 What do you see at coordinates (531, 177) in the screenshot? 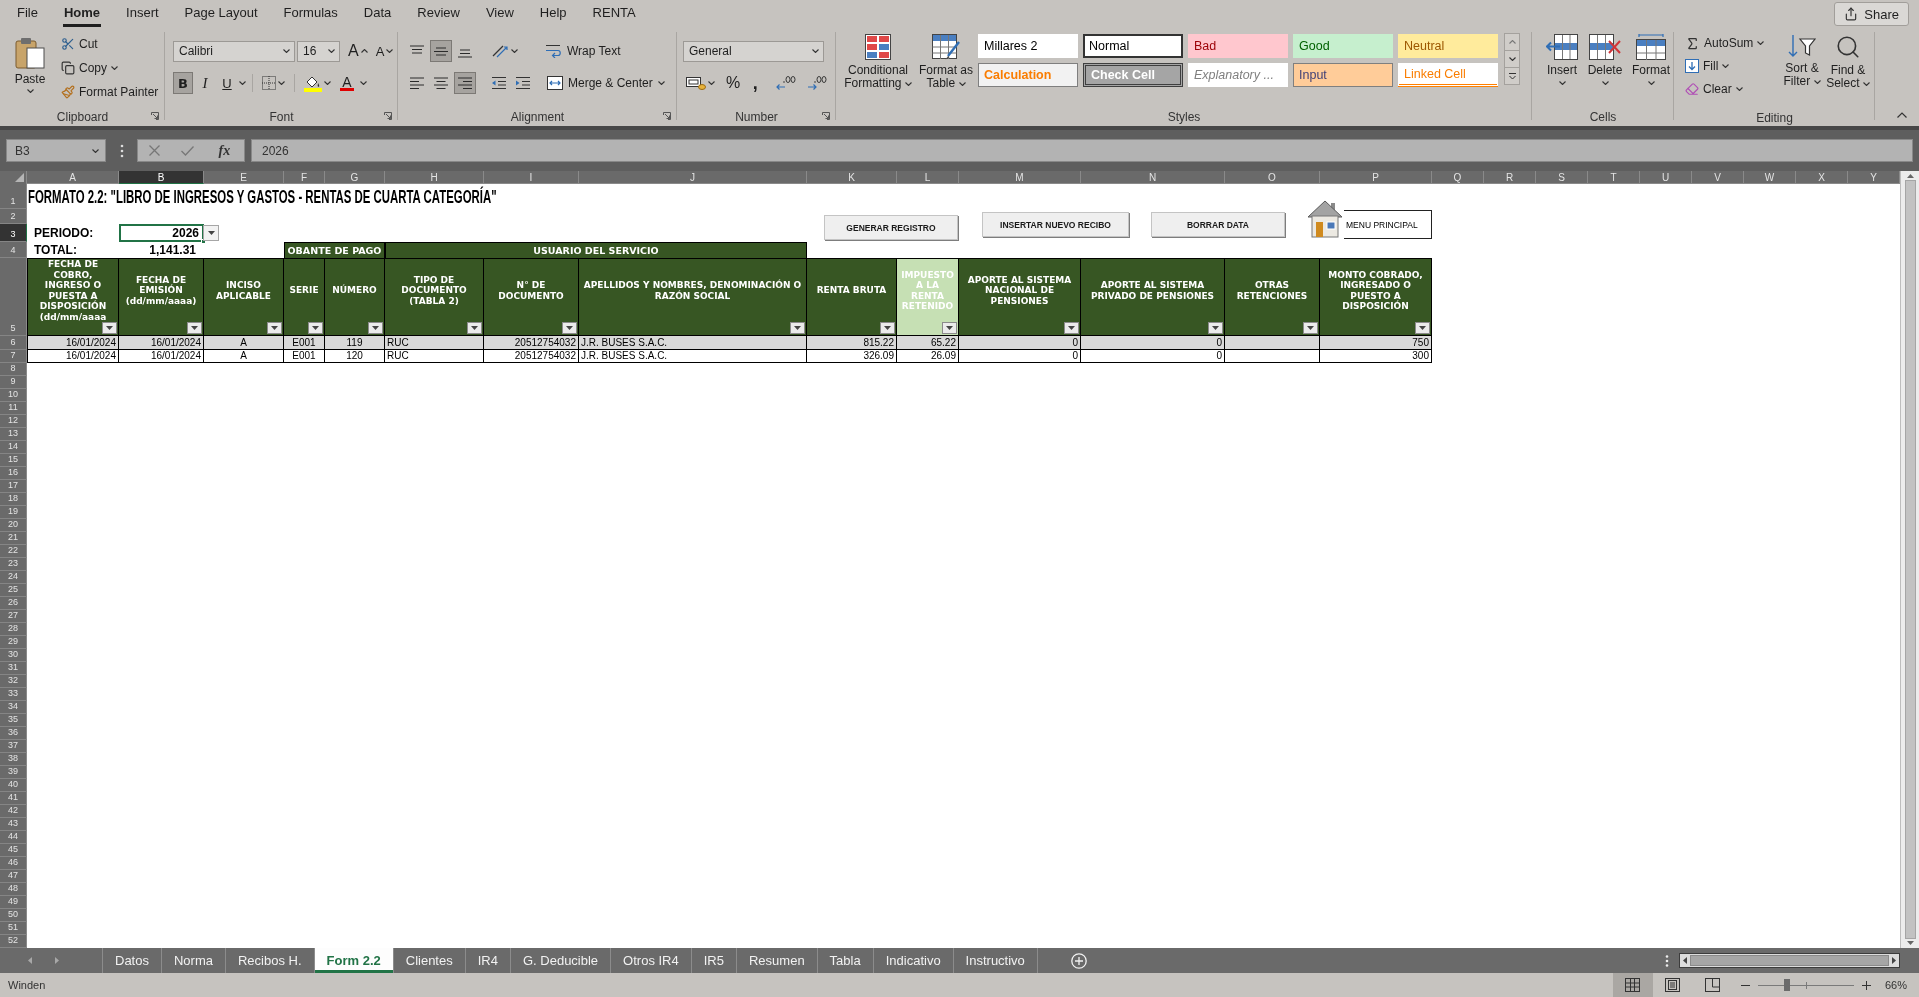
I see `column-header: I` at bounding box center [531, 177].